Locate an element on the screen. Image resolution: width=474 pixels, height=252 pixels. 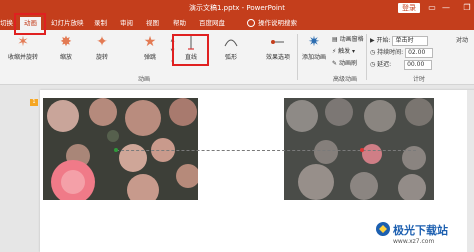
anim-shrink-turn: ✶ 收缩并旋转 is located at coordinates (23, 47).